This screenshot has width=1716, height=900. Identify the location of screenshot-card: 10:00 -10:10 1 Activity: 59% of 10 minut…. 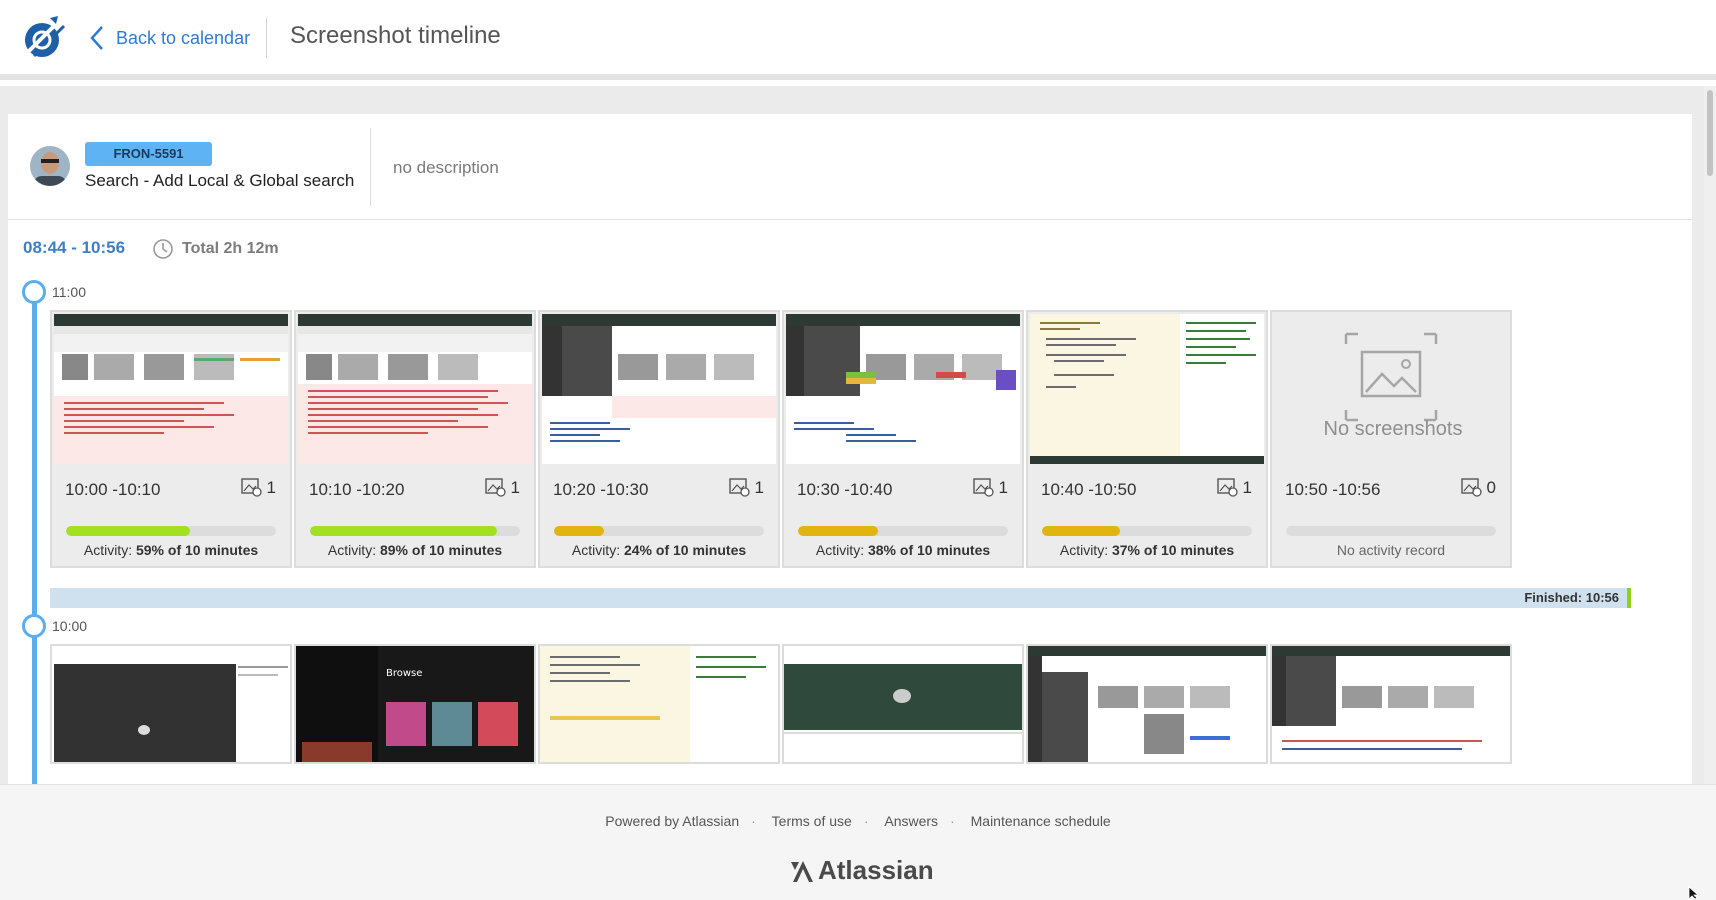
(171, 439).